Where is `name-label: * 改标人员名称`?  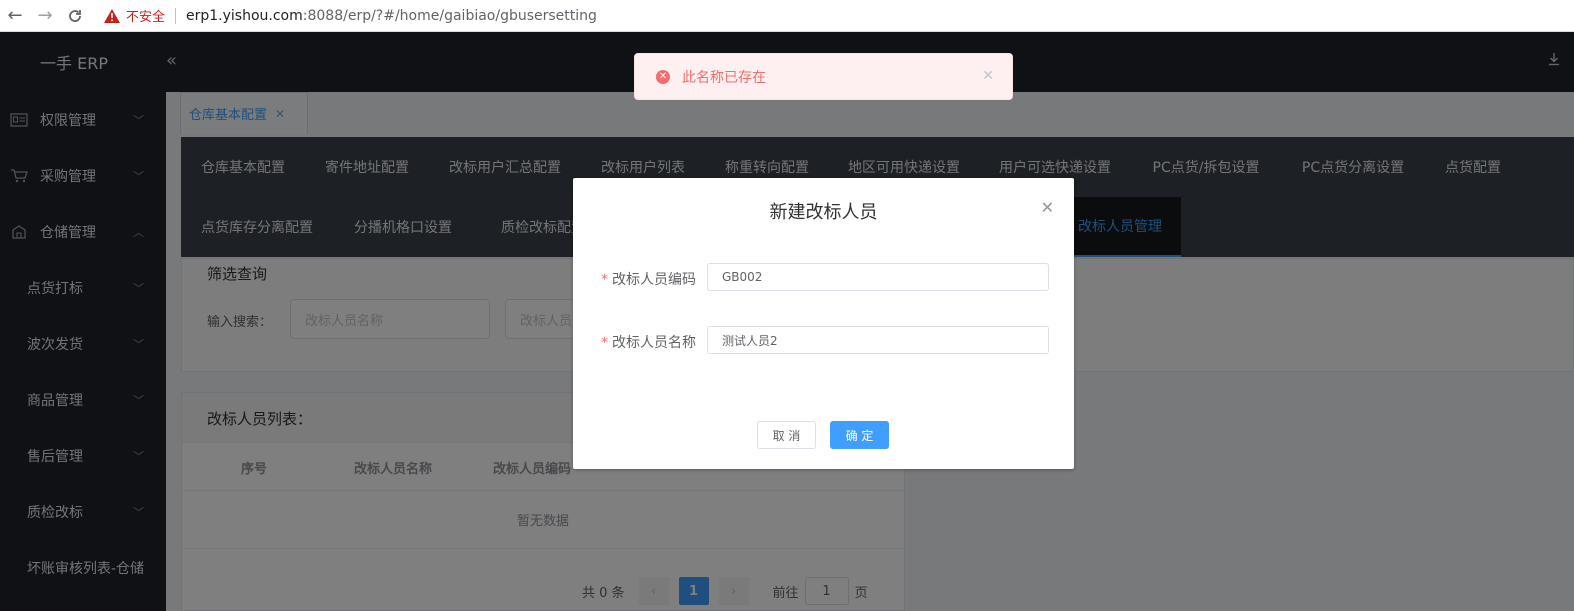 name-label: * 改标人员名称 is located at coordinates (648, 342).